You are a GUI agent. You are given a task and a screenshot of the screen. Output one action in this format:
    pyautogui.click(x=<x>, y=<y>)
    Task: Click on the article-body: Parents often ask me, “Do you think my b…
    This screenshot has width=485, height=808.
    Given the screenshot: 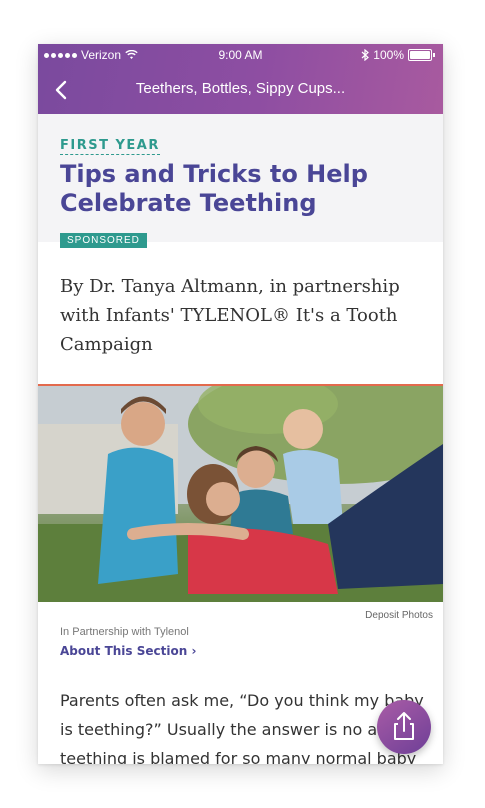 What is the action you would take?
    pyautogui.click(x=242, y=727)
    